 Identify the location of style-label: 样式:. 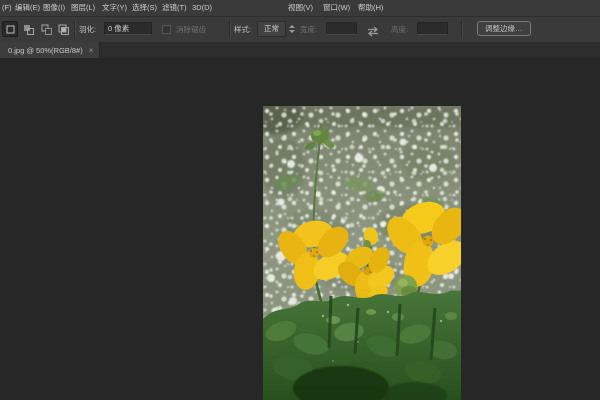
(243, 29).